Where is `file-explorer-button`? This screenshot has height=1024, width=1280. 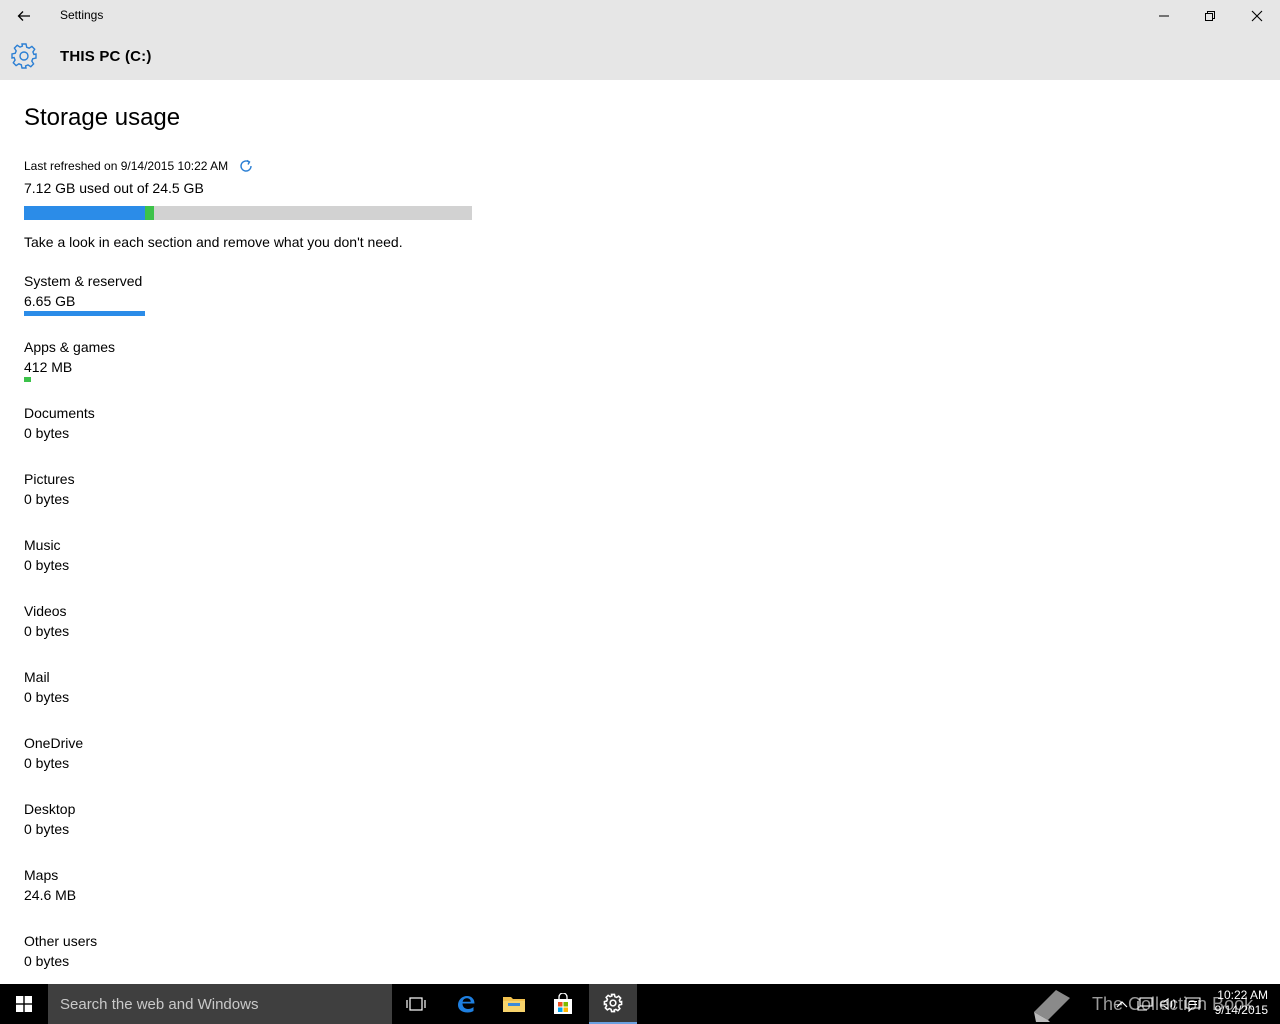 file-explorer-button is located at coordinates (514, 1004).